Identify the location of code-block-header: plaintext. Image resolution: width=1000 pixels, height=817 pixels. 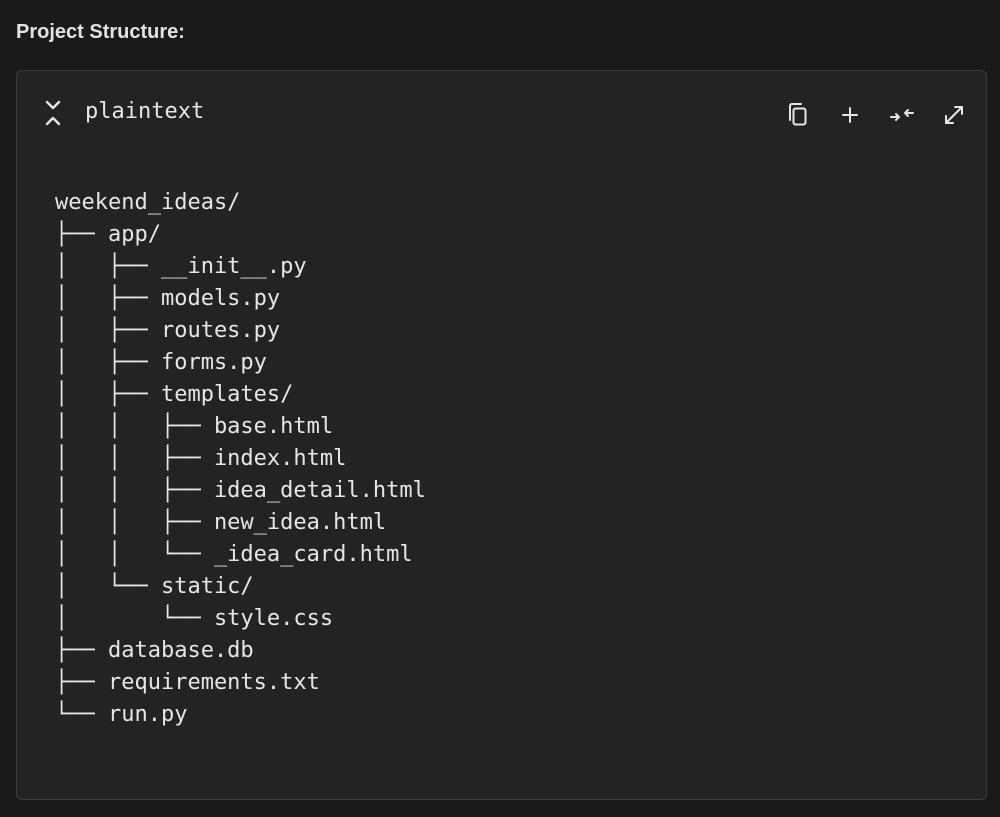
(501, 111).